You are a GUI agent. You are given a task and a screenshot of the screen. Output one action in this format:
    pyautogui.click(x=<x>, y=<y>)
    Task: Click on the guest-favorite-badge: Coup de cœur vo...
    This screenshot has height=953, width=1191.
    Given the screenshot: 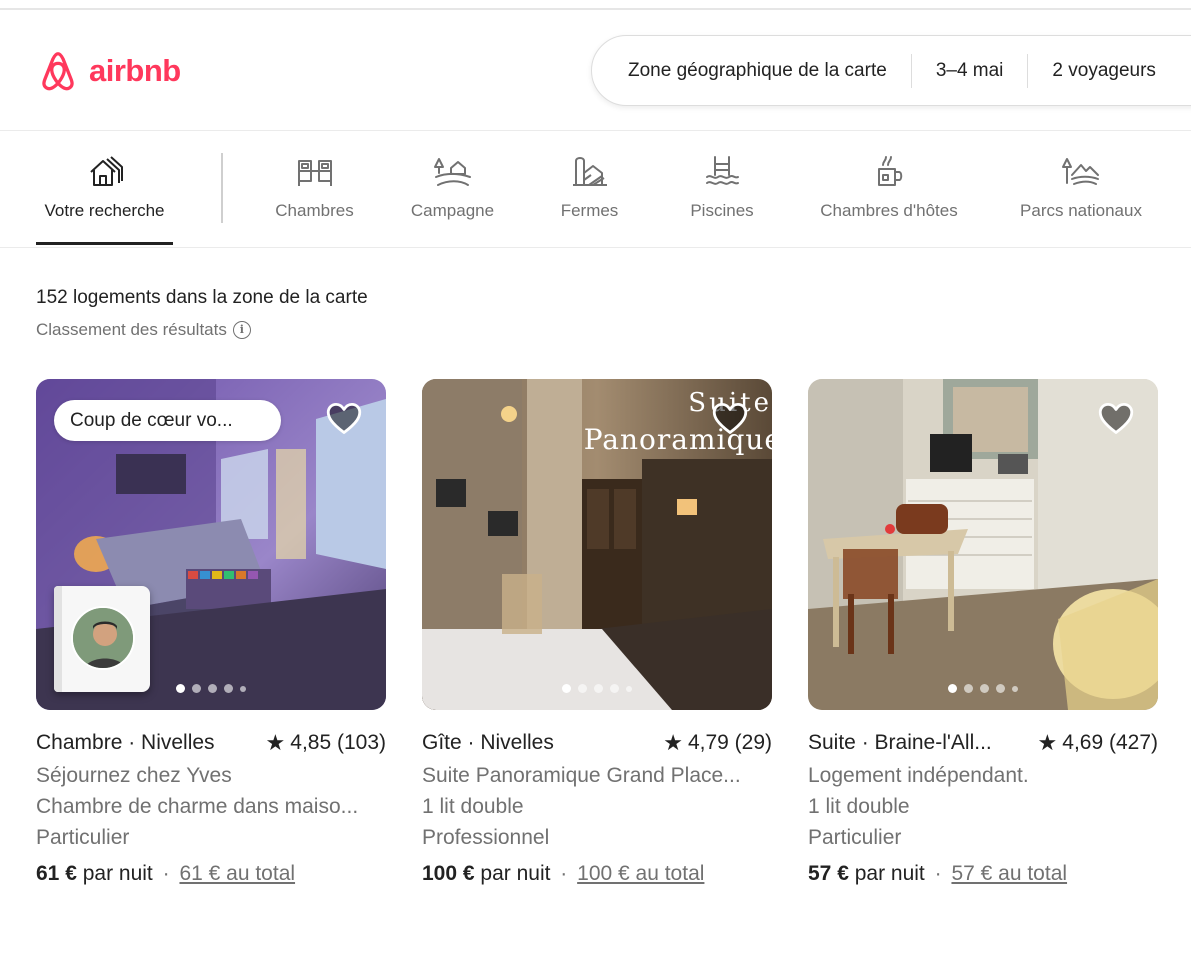 What is the action you would take?
    pyautogui.click(x=167, y=420)
    